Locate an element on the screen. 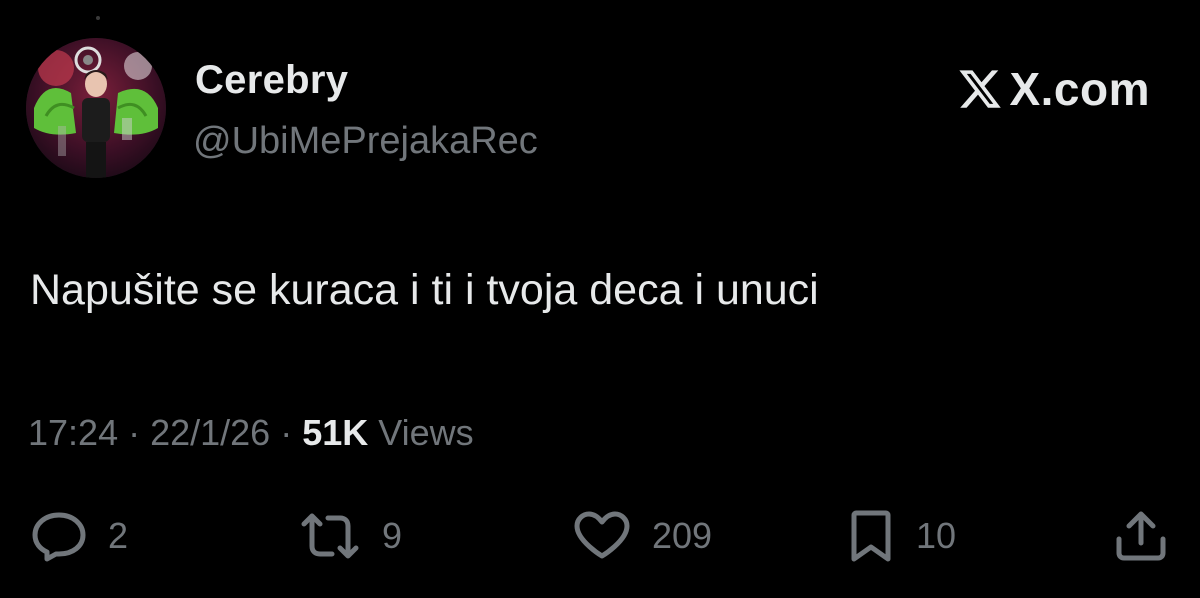  bookmark-icon is located at coordinates (871, 536).